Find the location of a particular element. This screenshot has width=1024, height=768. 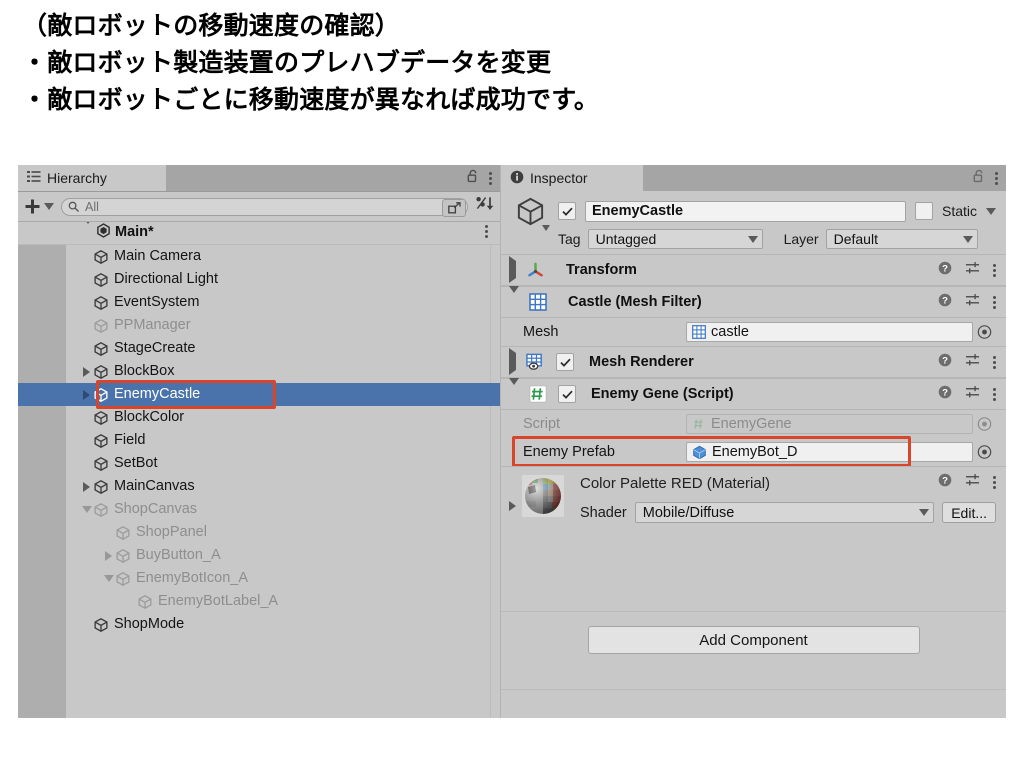

hierarchy-item-main-camera: Main Camera is located at coordinates (259, 256).